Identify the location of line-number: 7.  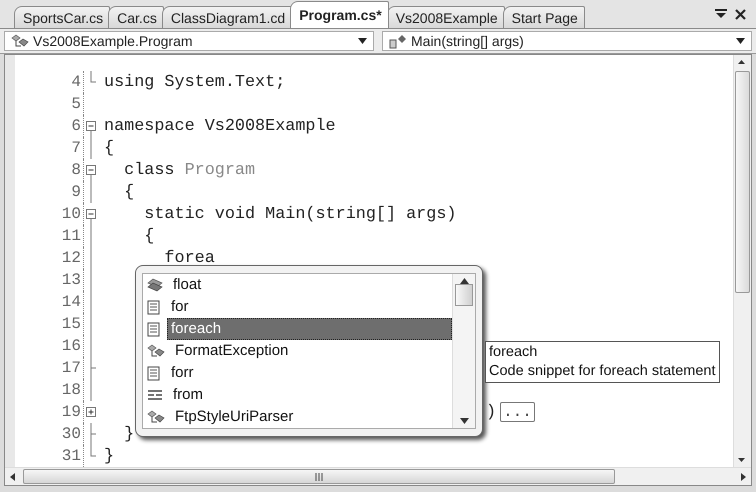
(44, 148).